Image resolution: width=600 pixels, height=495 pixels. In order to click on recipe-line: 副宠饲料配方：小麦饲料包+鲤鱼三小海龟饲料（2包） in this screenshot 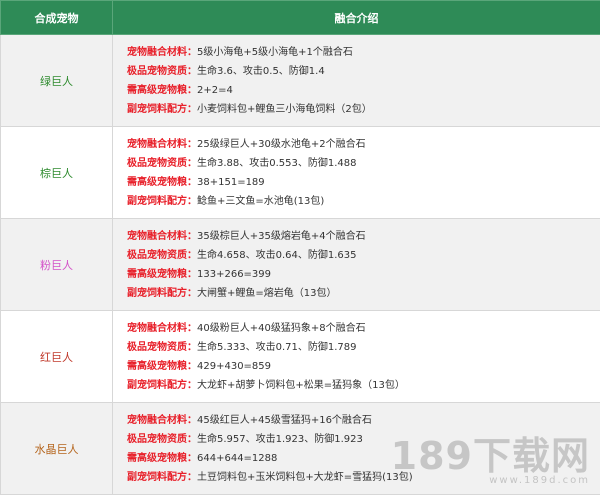, I will do `click(363, 109)`.